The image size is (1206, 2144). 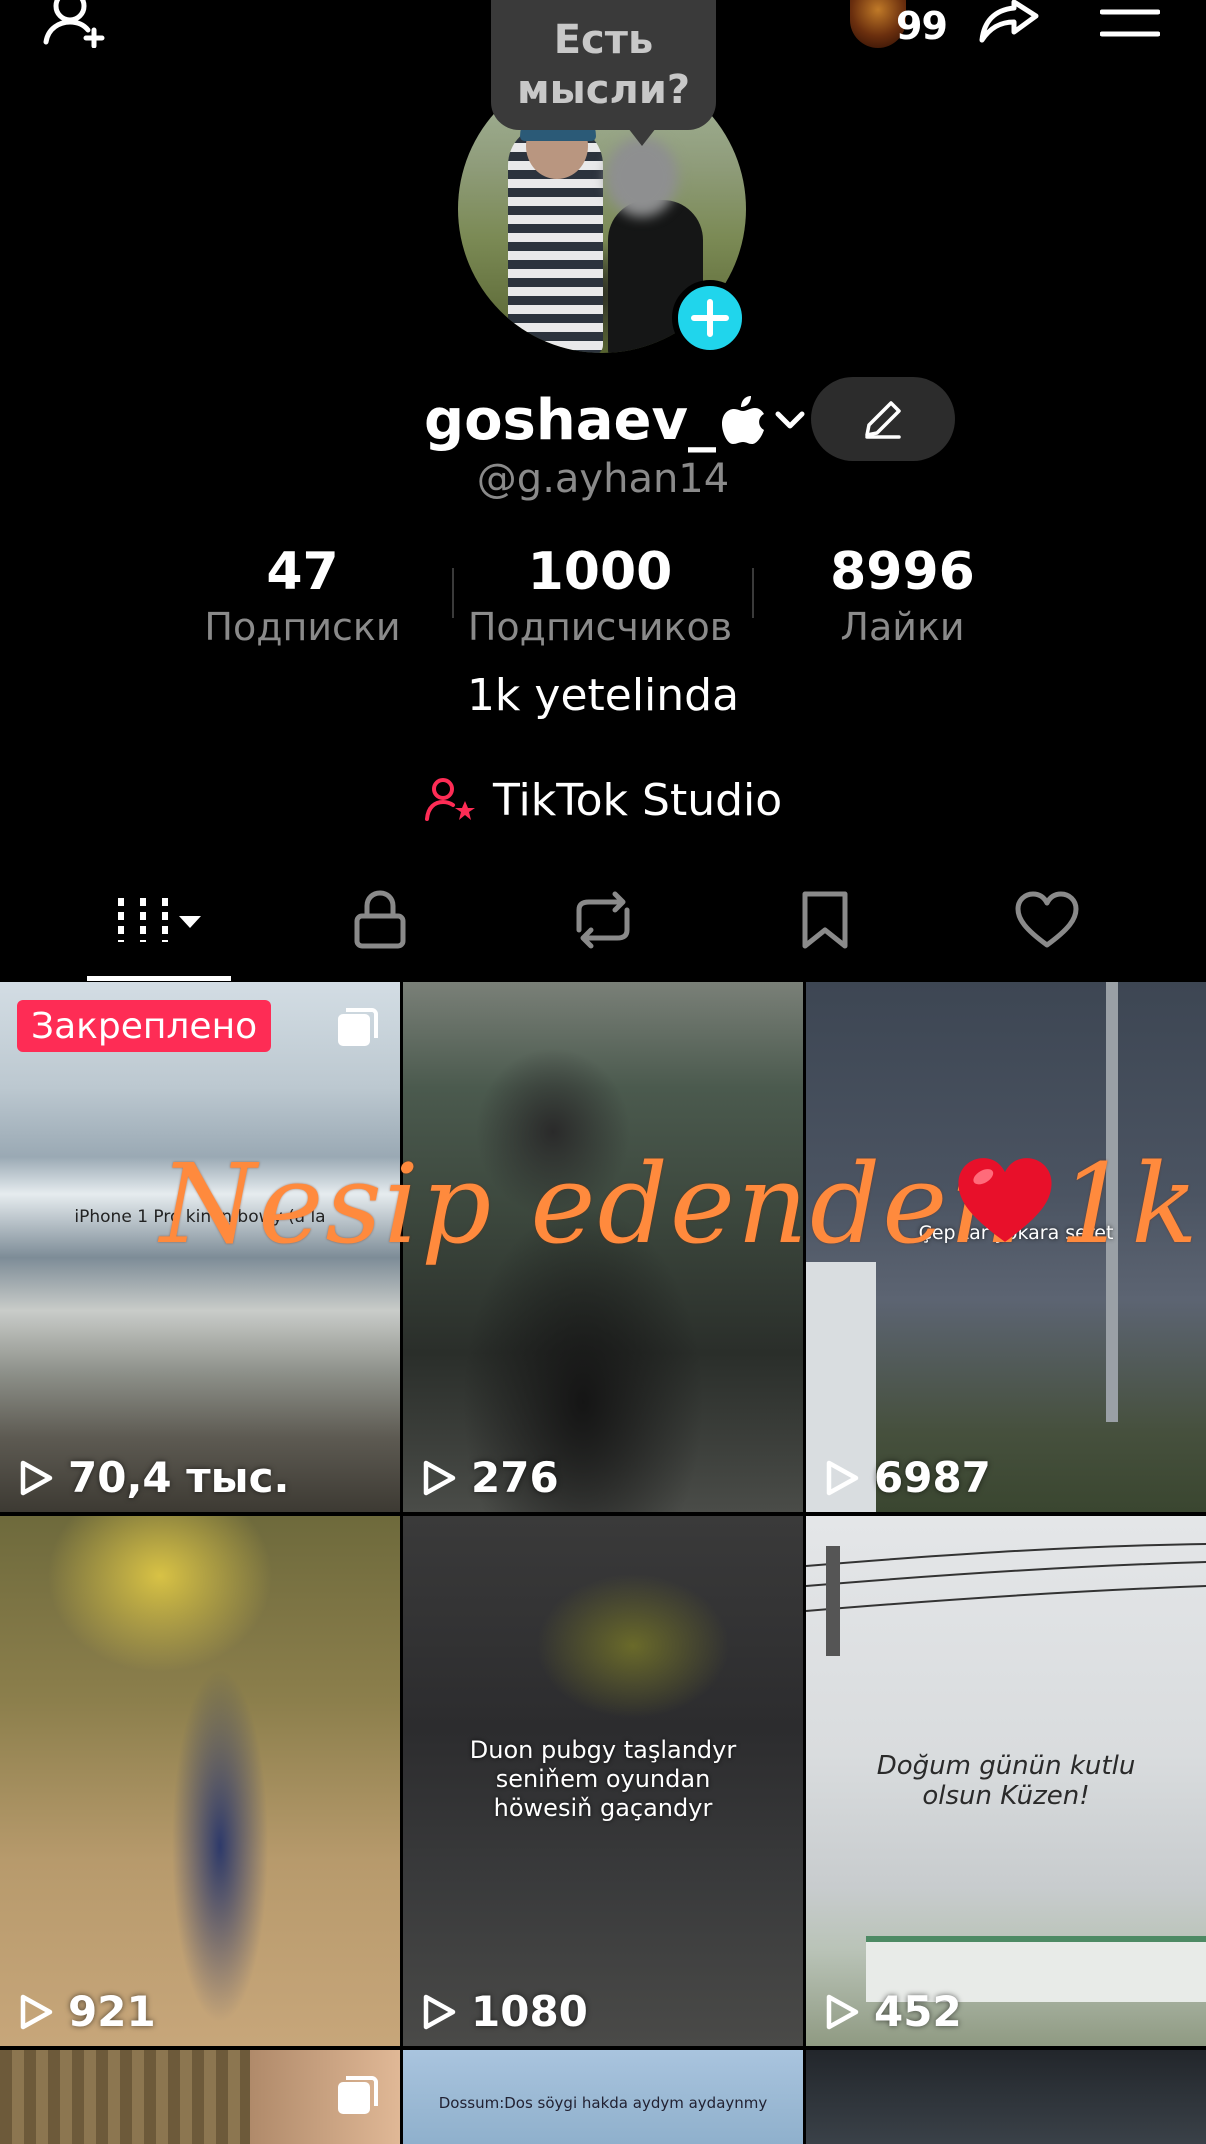 What do you see at coordinates (515, 1477) in the screenshot?
I see `view-count-text: 276` at bounding box center [515, 1477].